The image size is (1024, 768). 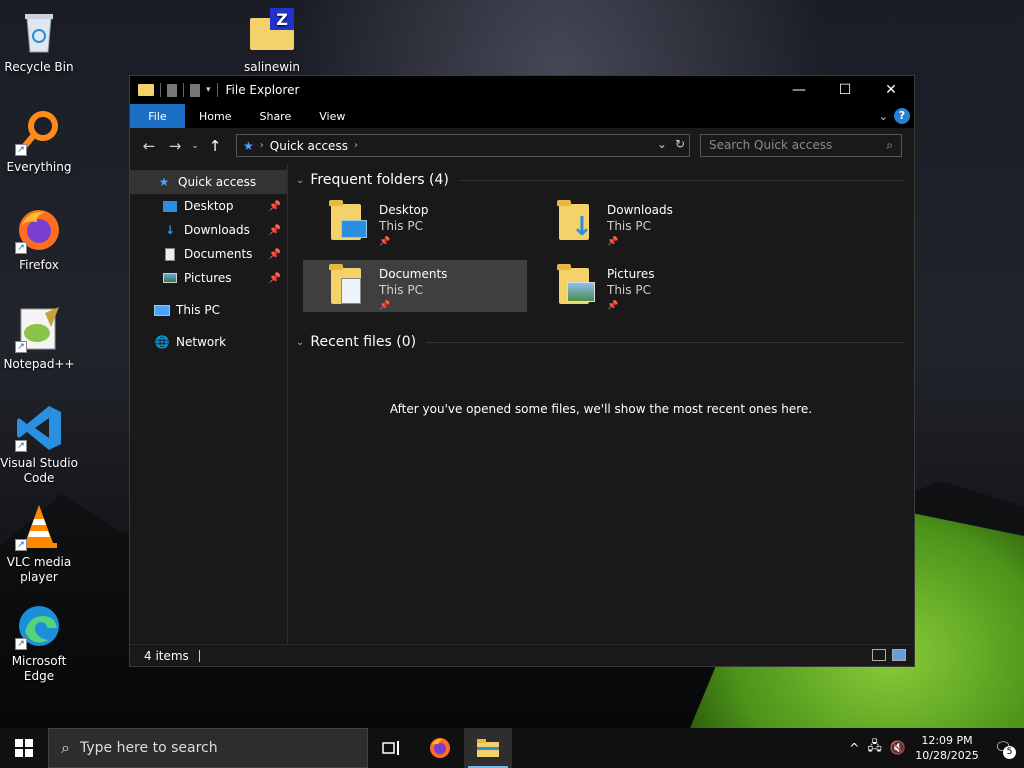 I want to click on desktop-icon-recycle-bin: Recycle Bin, so click(x=39, y=41).